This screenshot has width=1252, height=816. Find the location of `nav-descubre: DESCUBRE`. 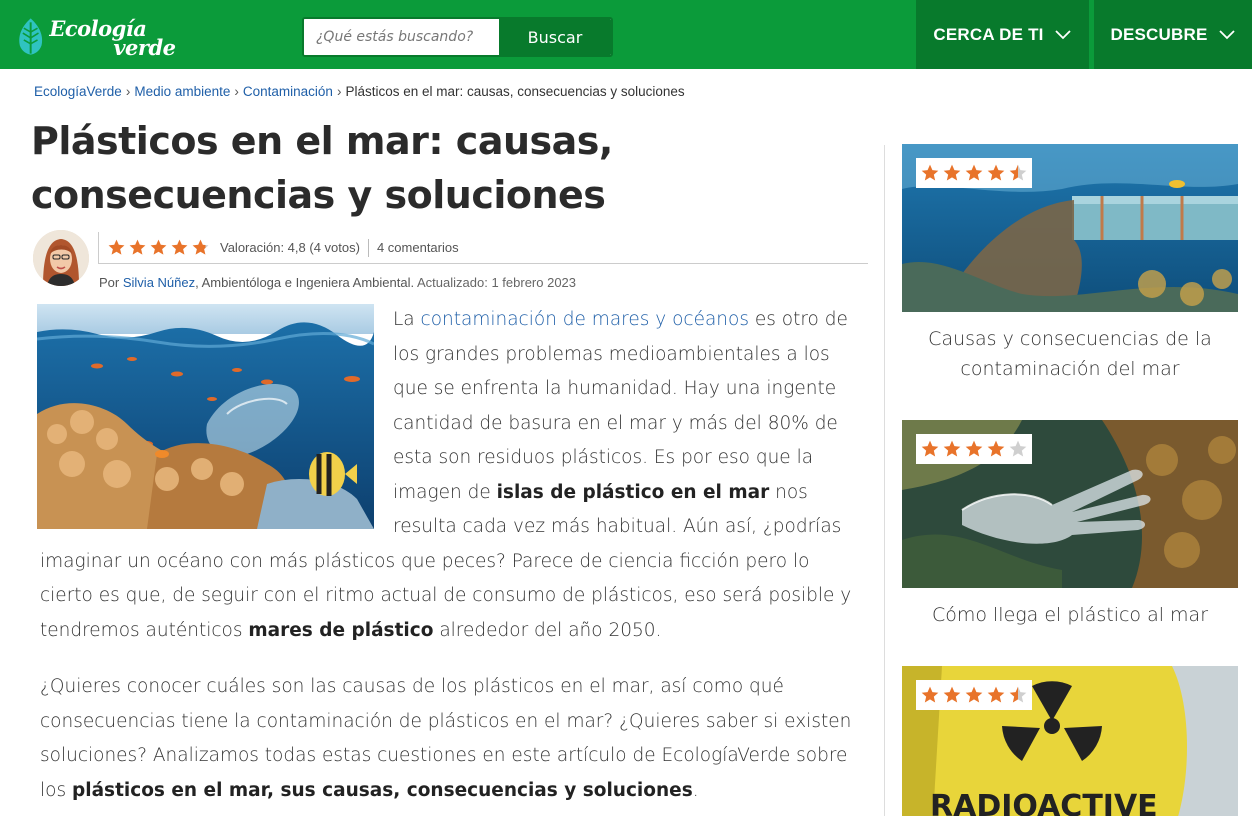

nav-descubre: DESCUBRE is located at coordinates (1173, 34).